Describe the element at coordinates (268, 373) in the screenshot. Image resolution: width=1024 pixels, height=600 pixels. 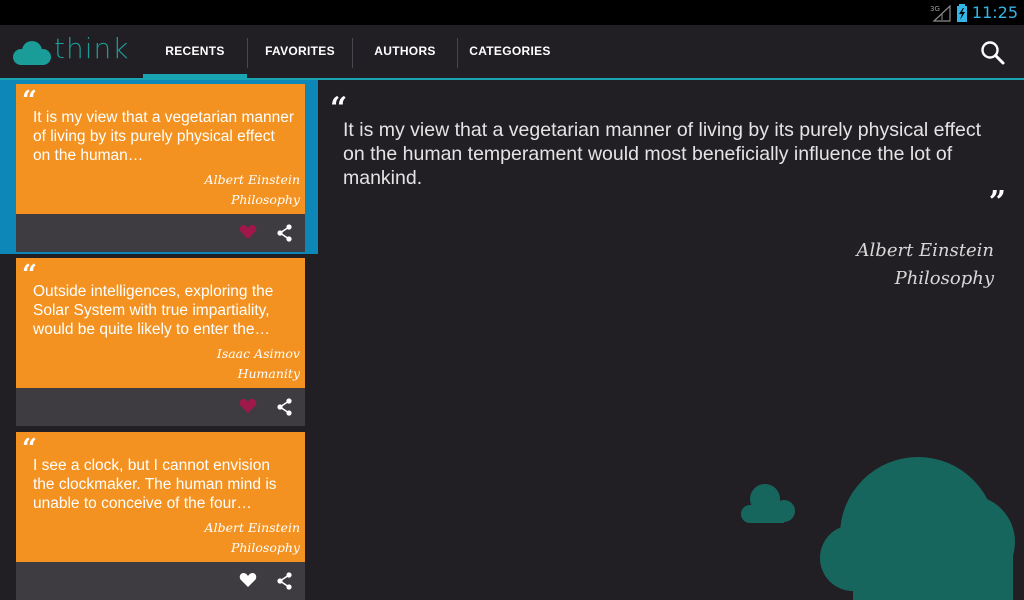
I see `quote-category: Humanity` at that location.